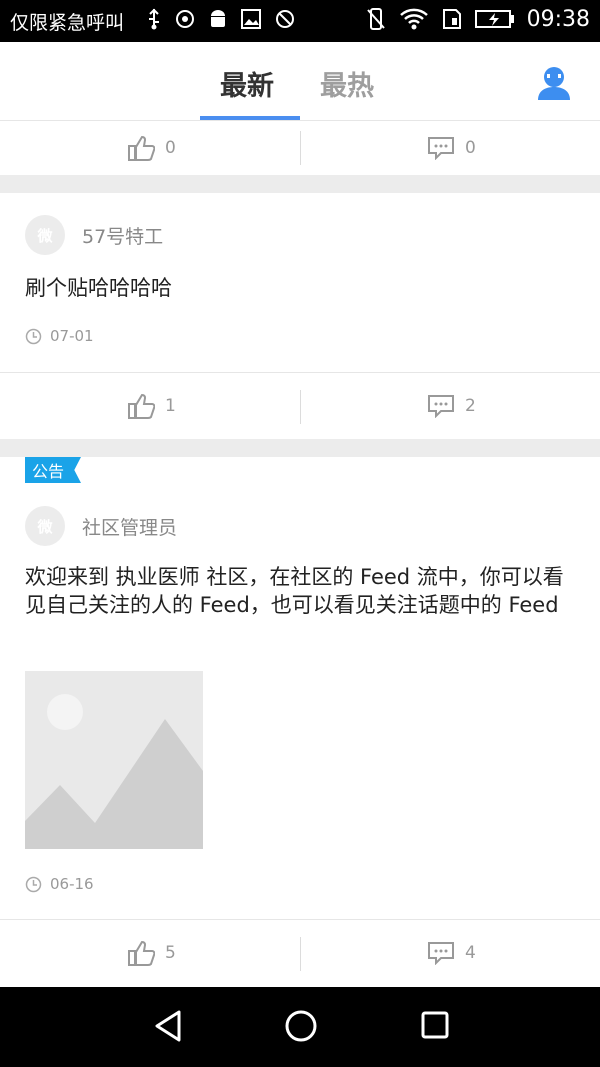 The image size is (600, 1067). Describe the element at coordinates (53, 470) in the screenshot. I see `announcement-badge: 公告` at that location.